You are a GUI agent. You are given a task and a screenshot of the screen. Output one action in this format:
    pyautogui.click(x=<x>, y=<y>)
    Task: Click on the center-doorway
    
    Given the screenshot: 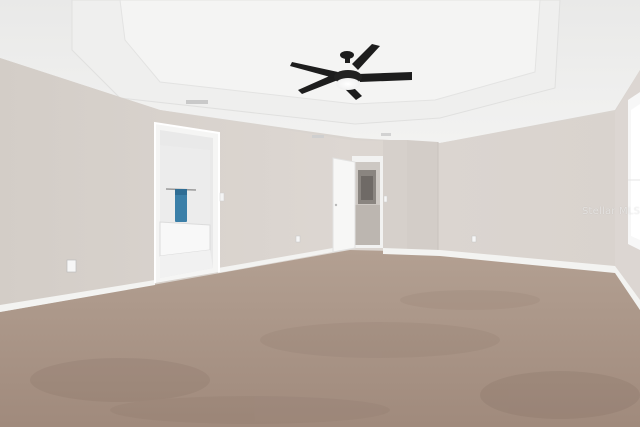 What is the action you would take?
    pyautogui.click(x=367, y=202)
    